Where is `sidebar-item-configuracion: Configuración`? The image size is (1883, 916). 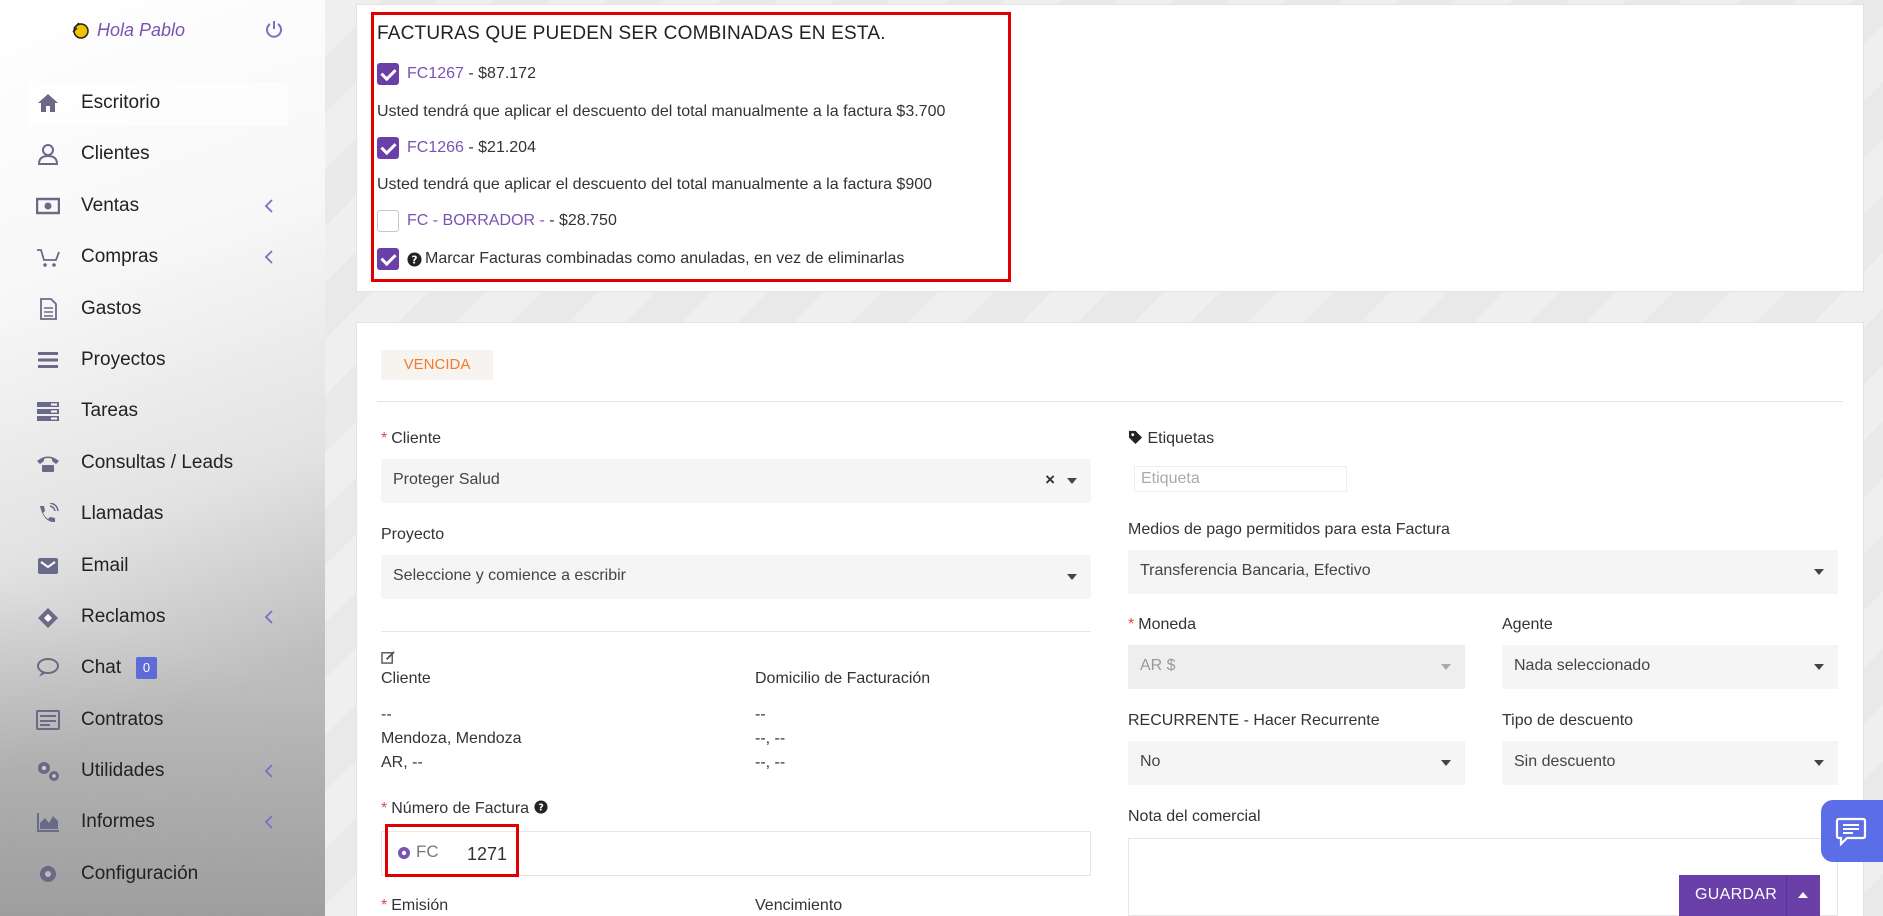
sidebar-item-configuracion: Configuración is located at coordinates (162, 874).